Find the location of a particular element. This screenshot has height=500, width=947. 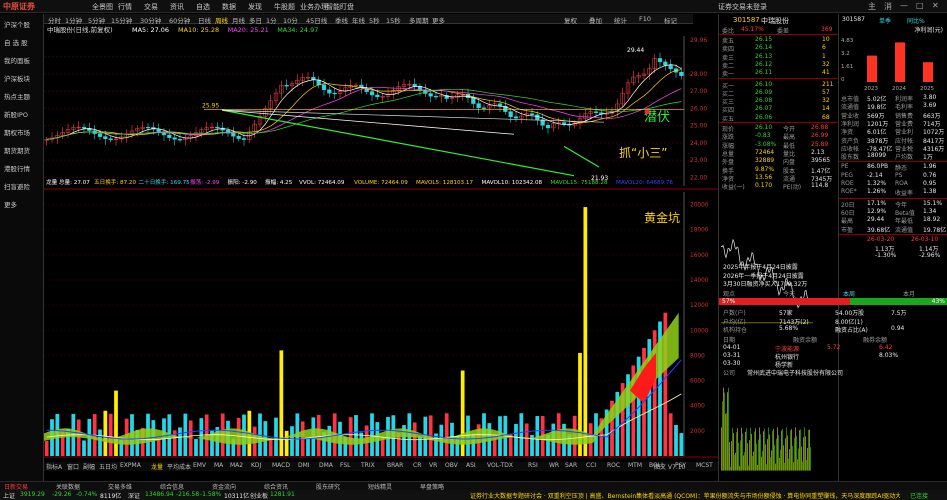

indicator-tab: MACD is located at coordinates (281, 465).